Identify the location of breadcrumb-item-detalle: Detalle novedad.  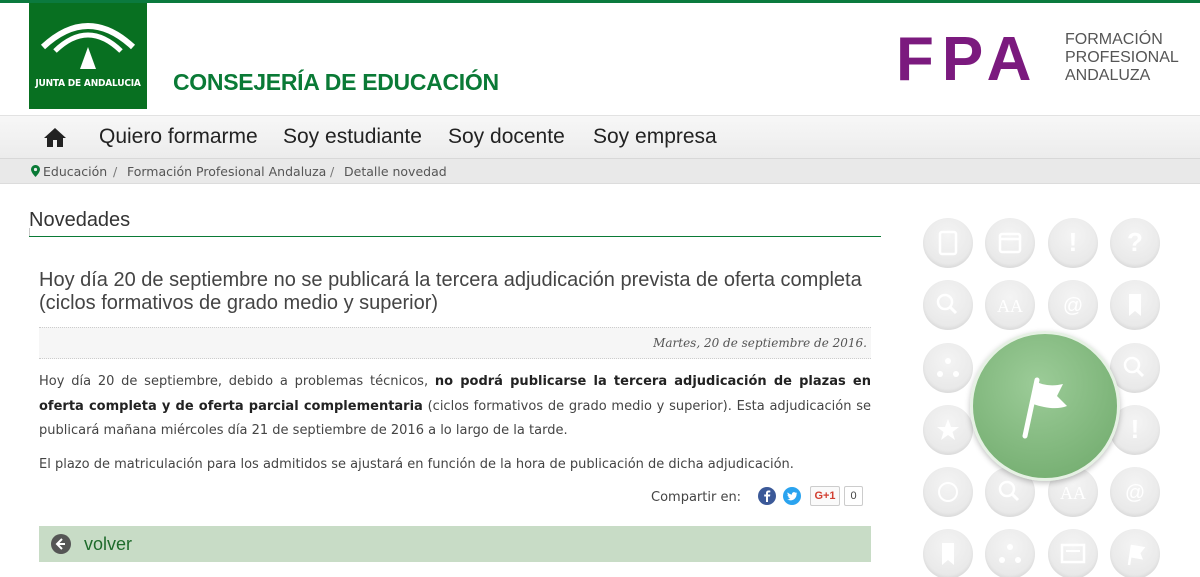
(395, 171).